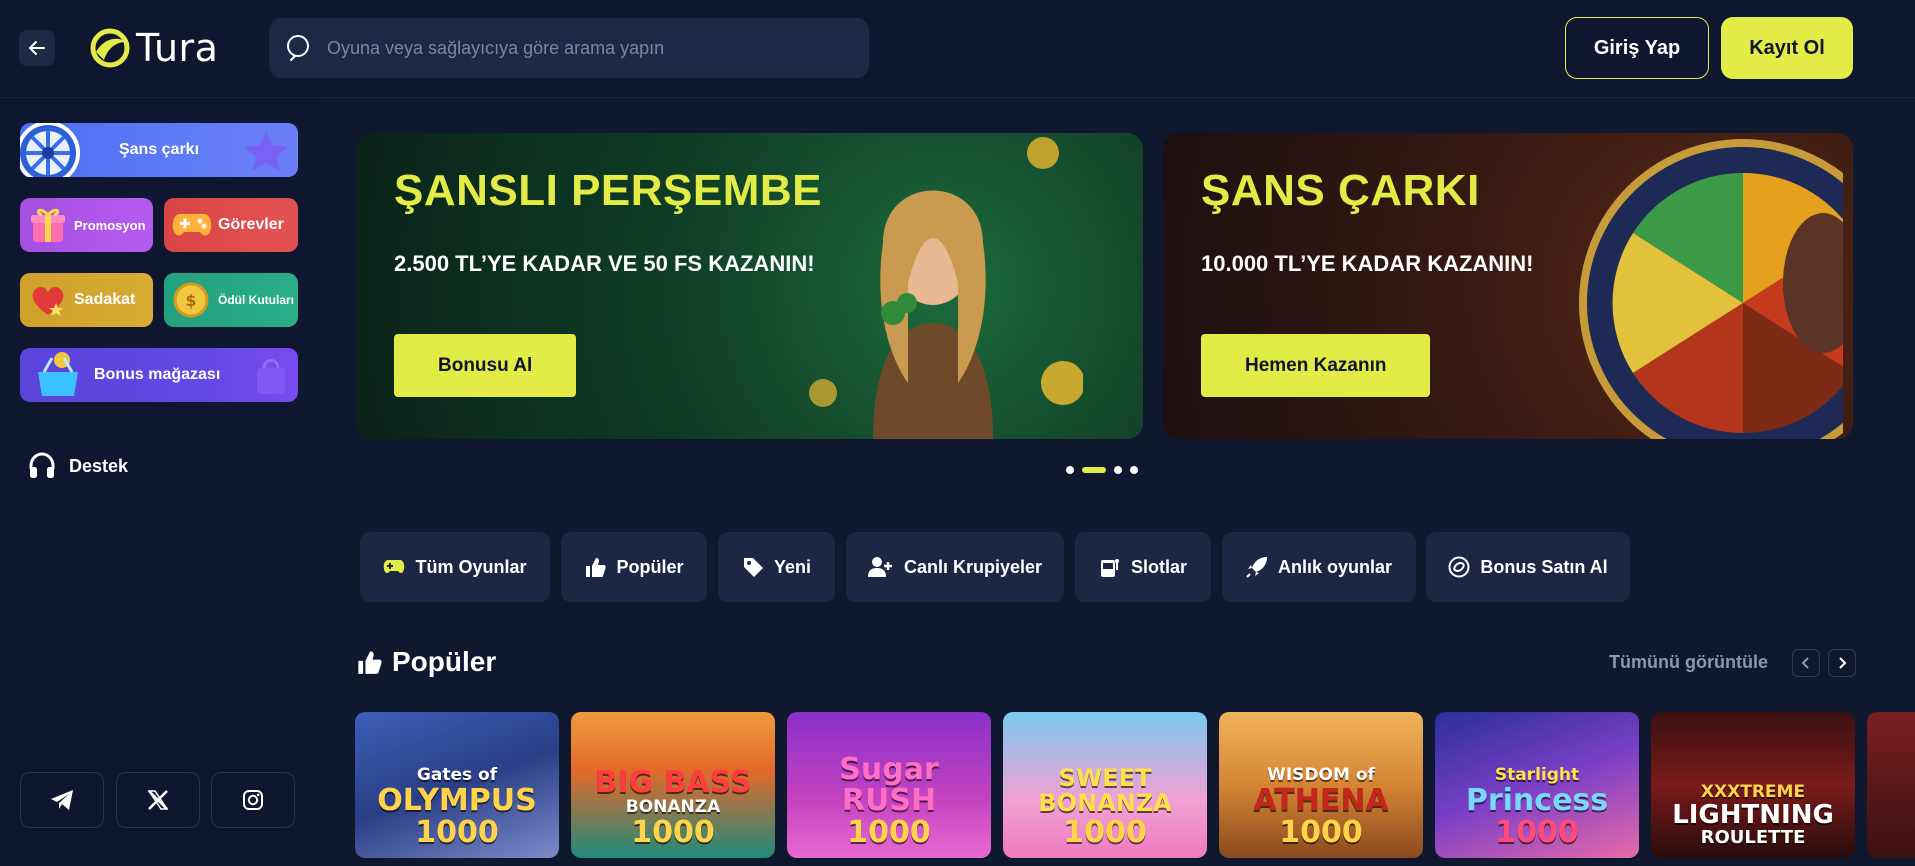  What do you see at coordinates (1787, 48) in the screenshot?
I see `register-button: Kayıt Ol` at bounding box center [1787, 48].